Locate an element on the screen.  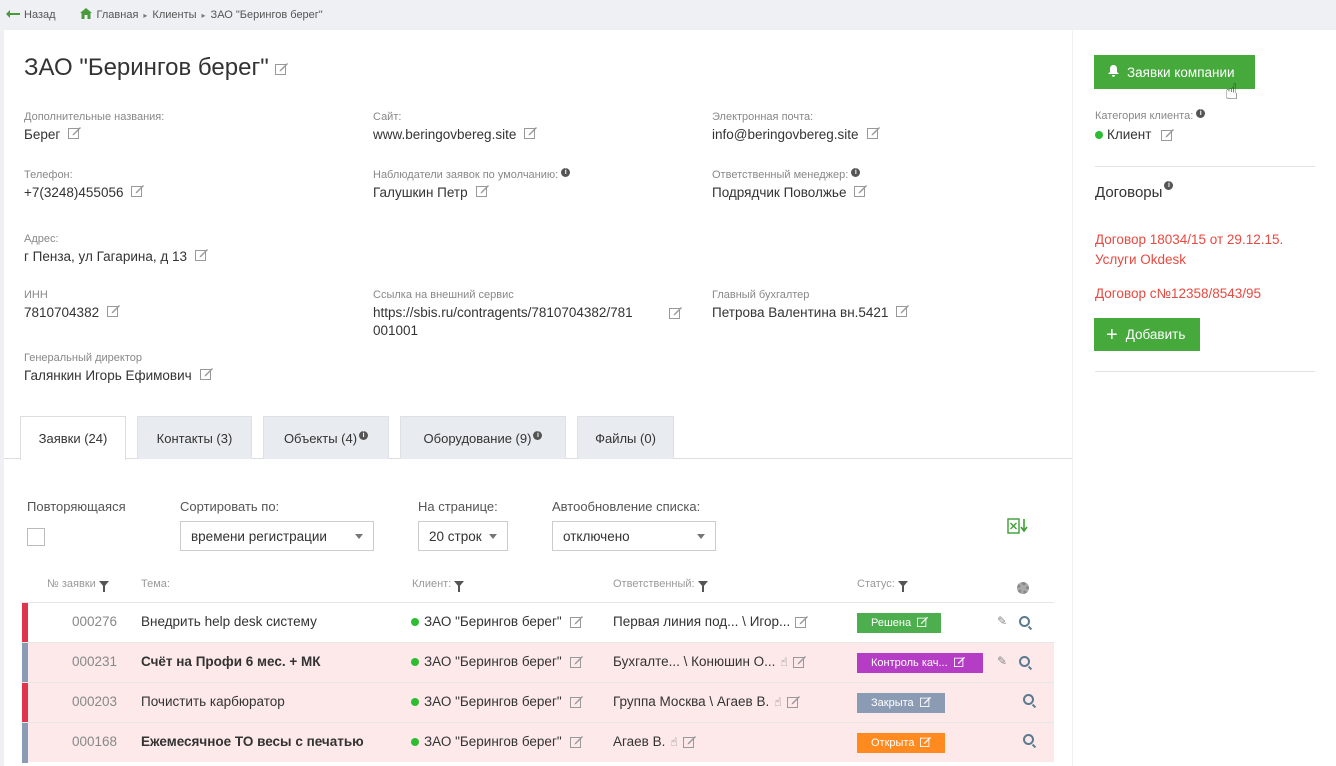
tab-contacts: Контакты (3) is located at coordinates (194, 437).